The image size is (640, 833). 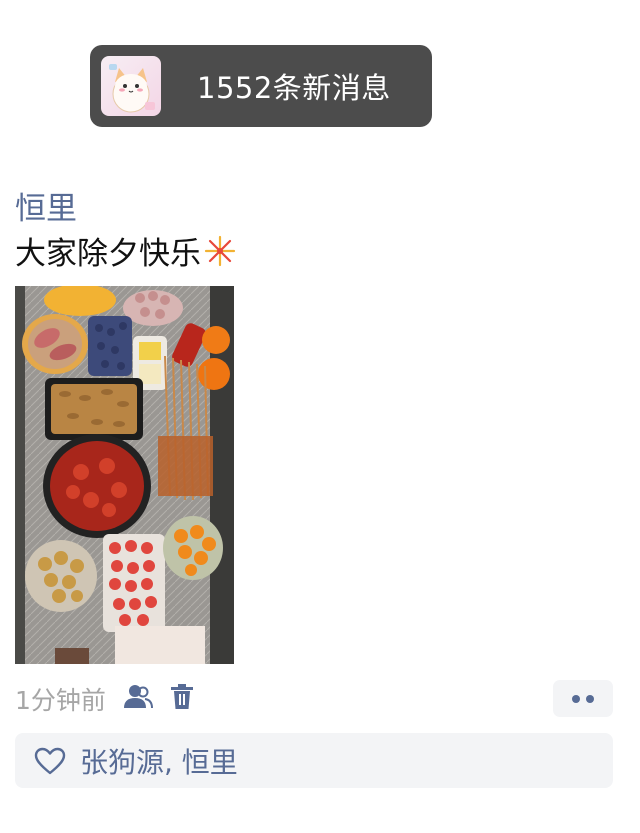 I want to click on fireworks-emoji-icon, so click(x=220, y=250).